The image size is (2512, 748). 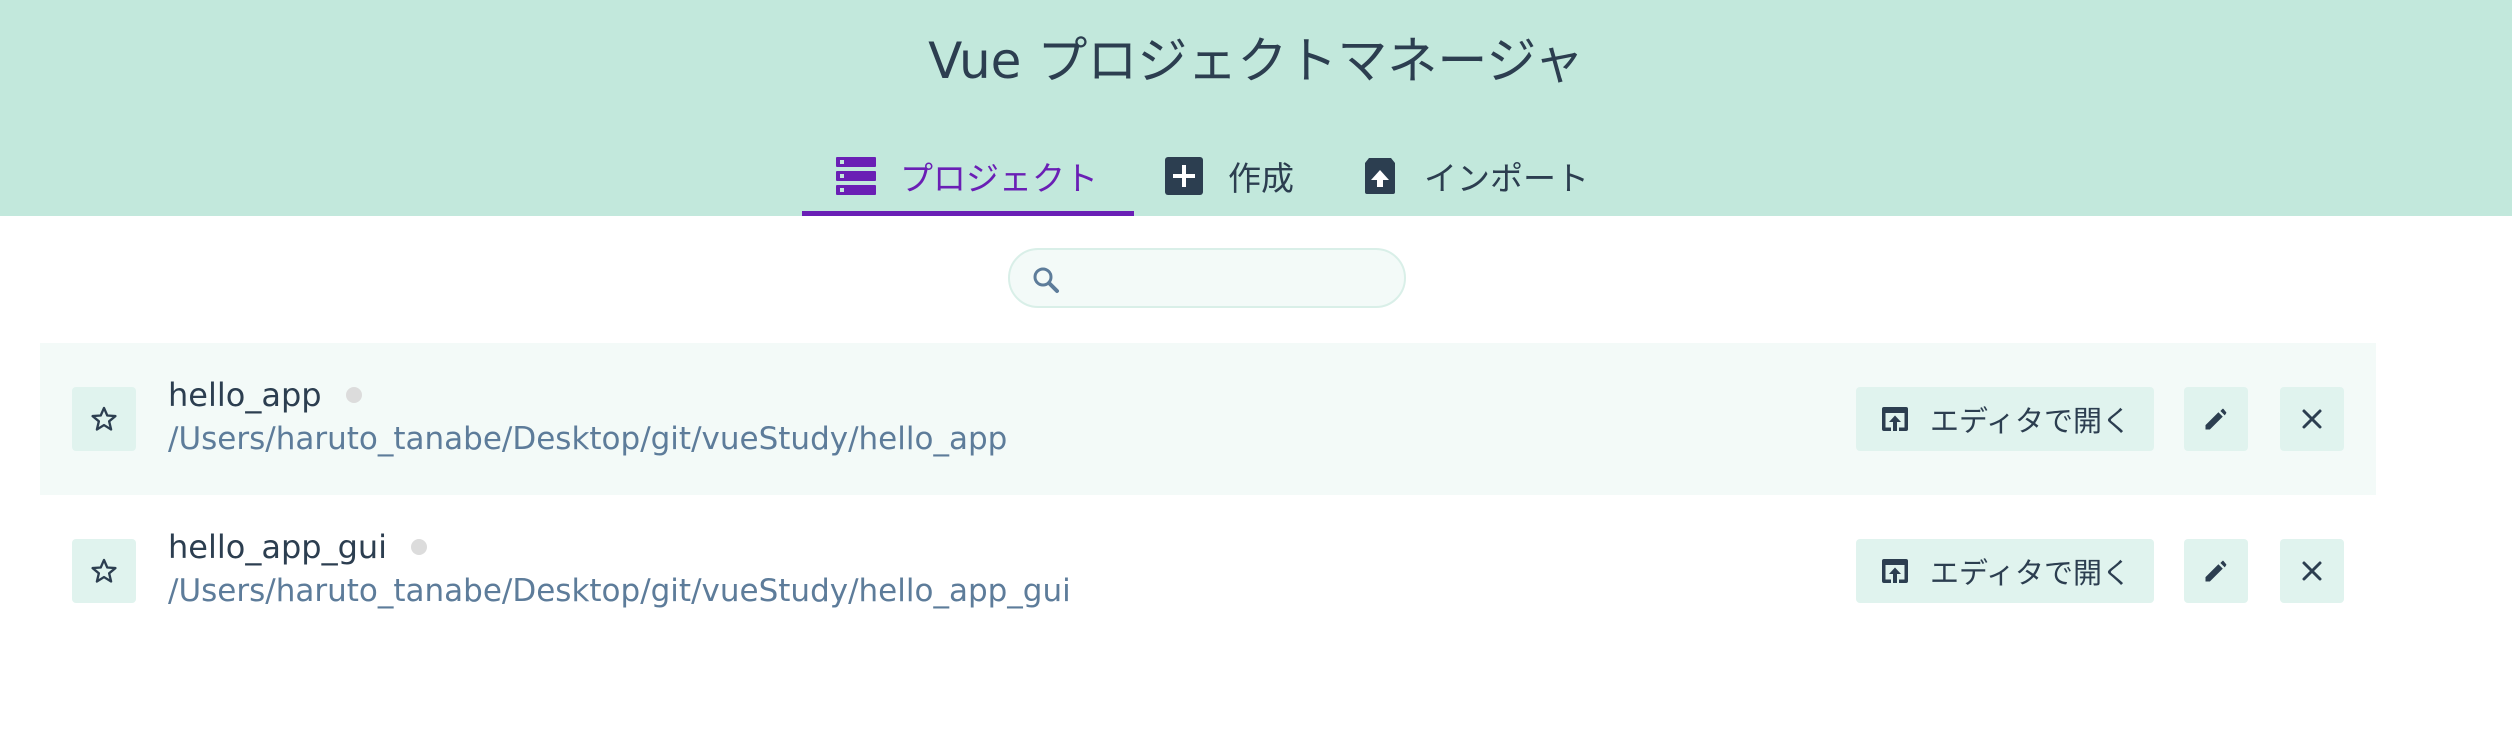 What do you see at coordinates (1232, 279) in the screenshot?
I see `search-input` at bounding box center [1232, 279].